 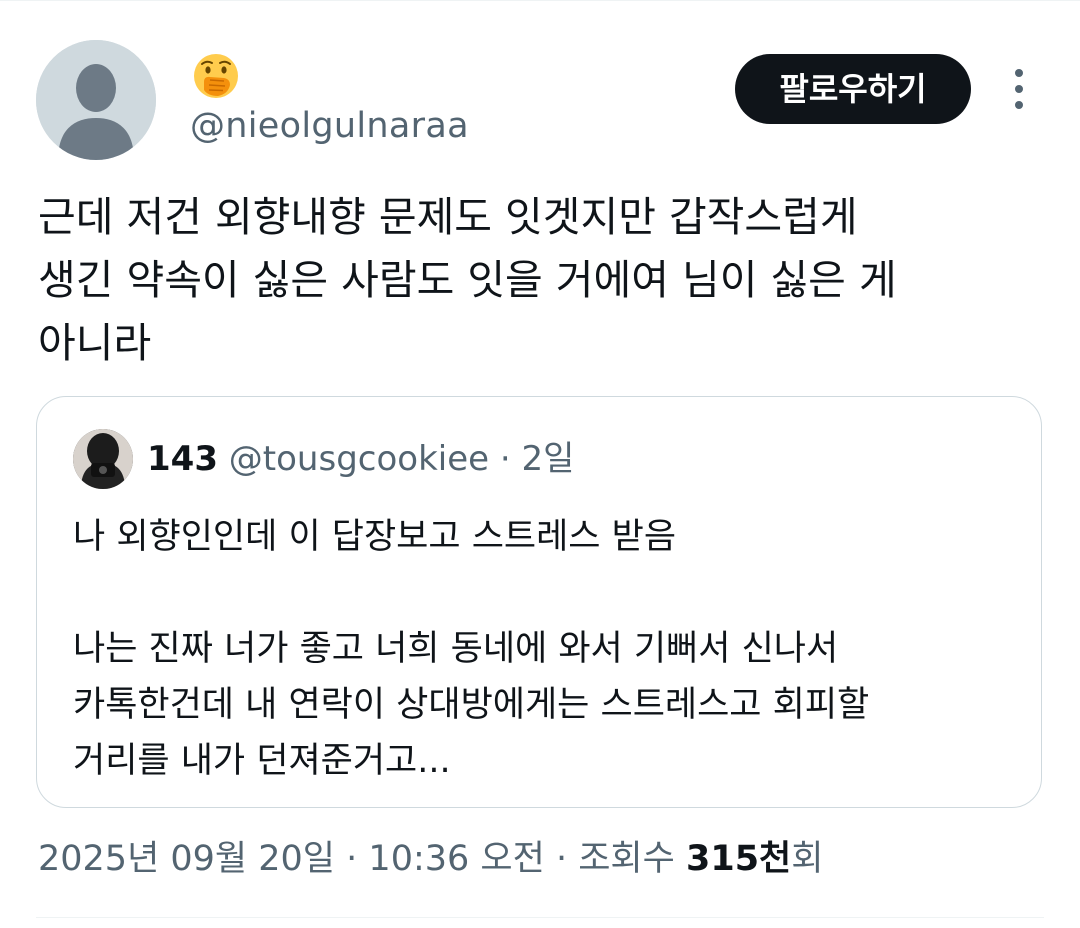 I want to click on more-options-icon, so click(x=1019, y=89).